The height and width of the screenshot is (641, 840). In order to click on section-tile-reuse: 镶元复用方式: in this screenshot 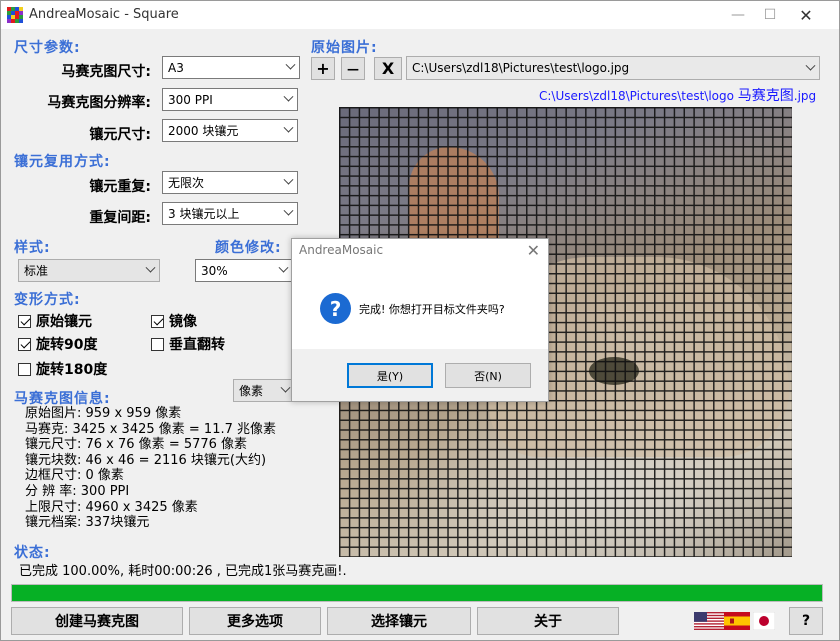, I will do `click(62, 162)`.